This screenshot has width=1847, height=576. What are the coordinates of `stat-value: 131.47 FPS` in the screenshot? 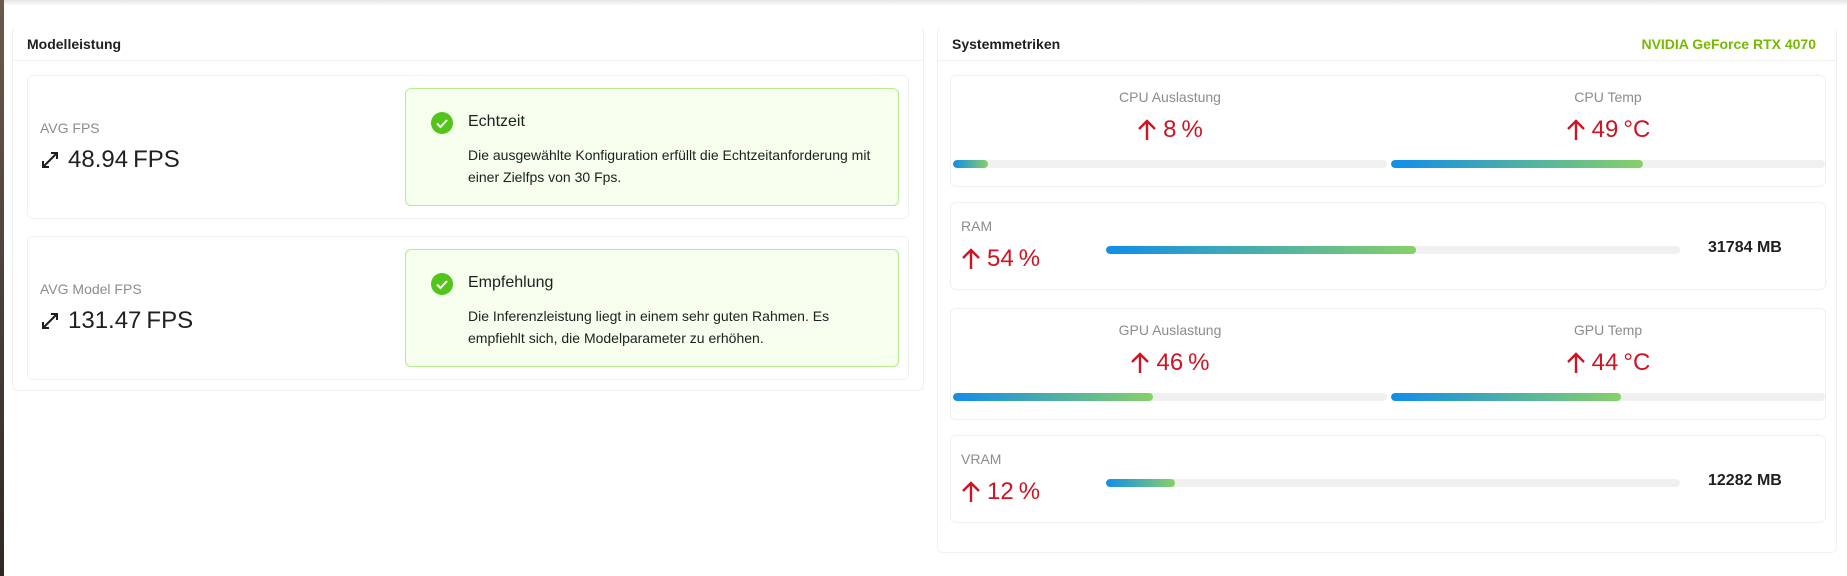 It's located at (116, 321).